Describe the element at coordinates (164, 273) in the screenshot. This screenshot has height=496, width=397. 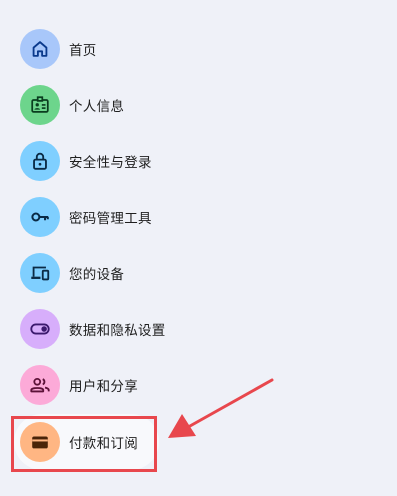
I see `nav-item-devices: 您的设备` at that location.